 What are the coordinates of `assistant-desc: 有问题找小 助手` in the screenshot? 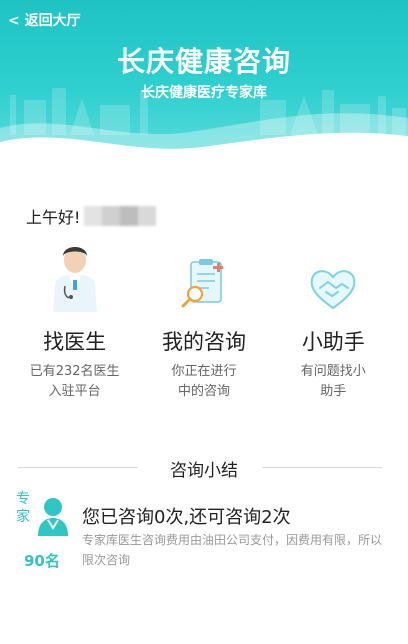 It's located at (333, 382).